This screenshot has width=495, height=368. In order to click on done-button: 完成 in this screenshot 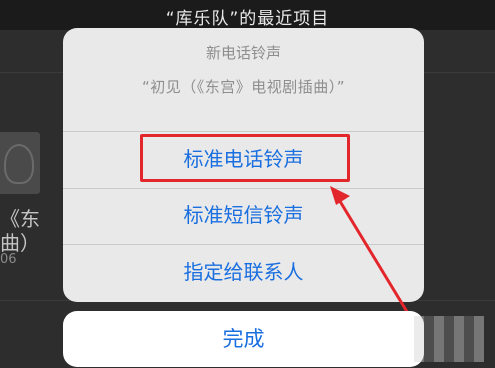, I will do `click(243, 339)`.